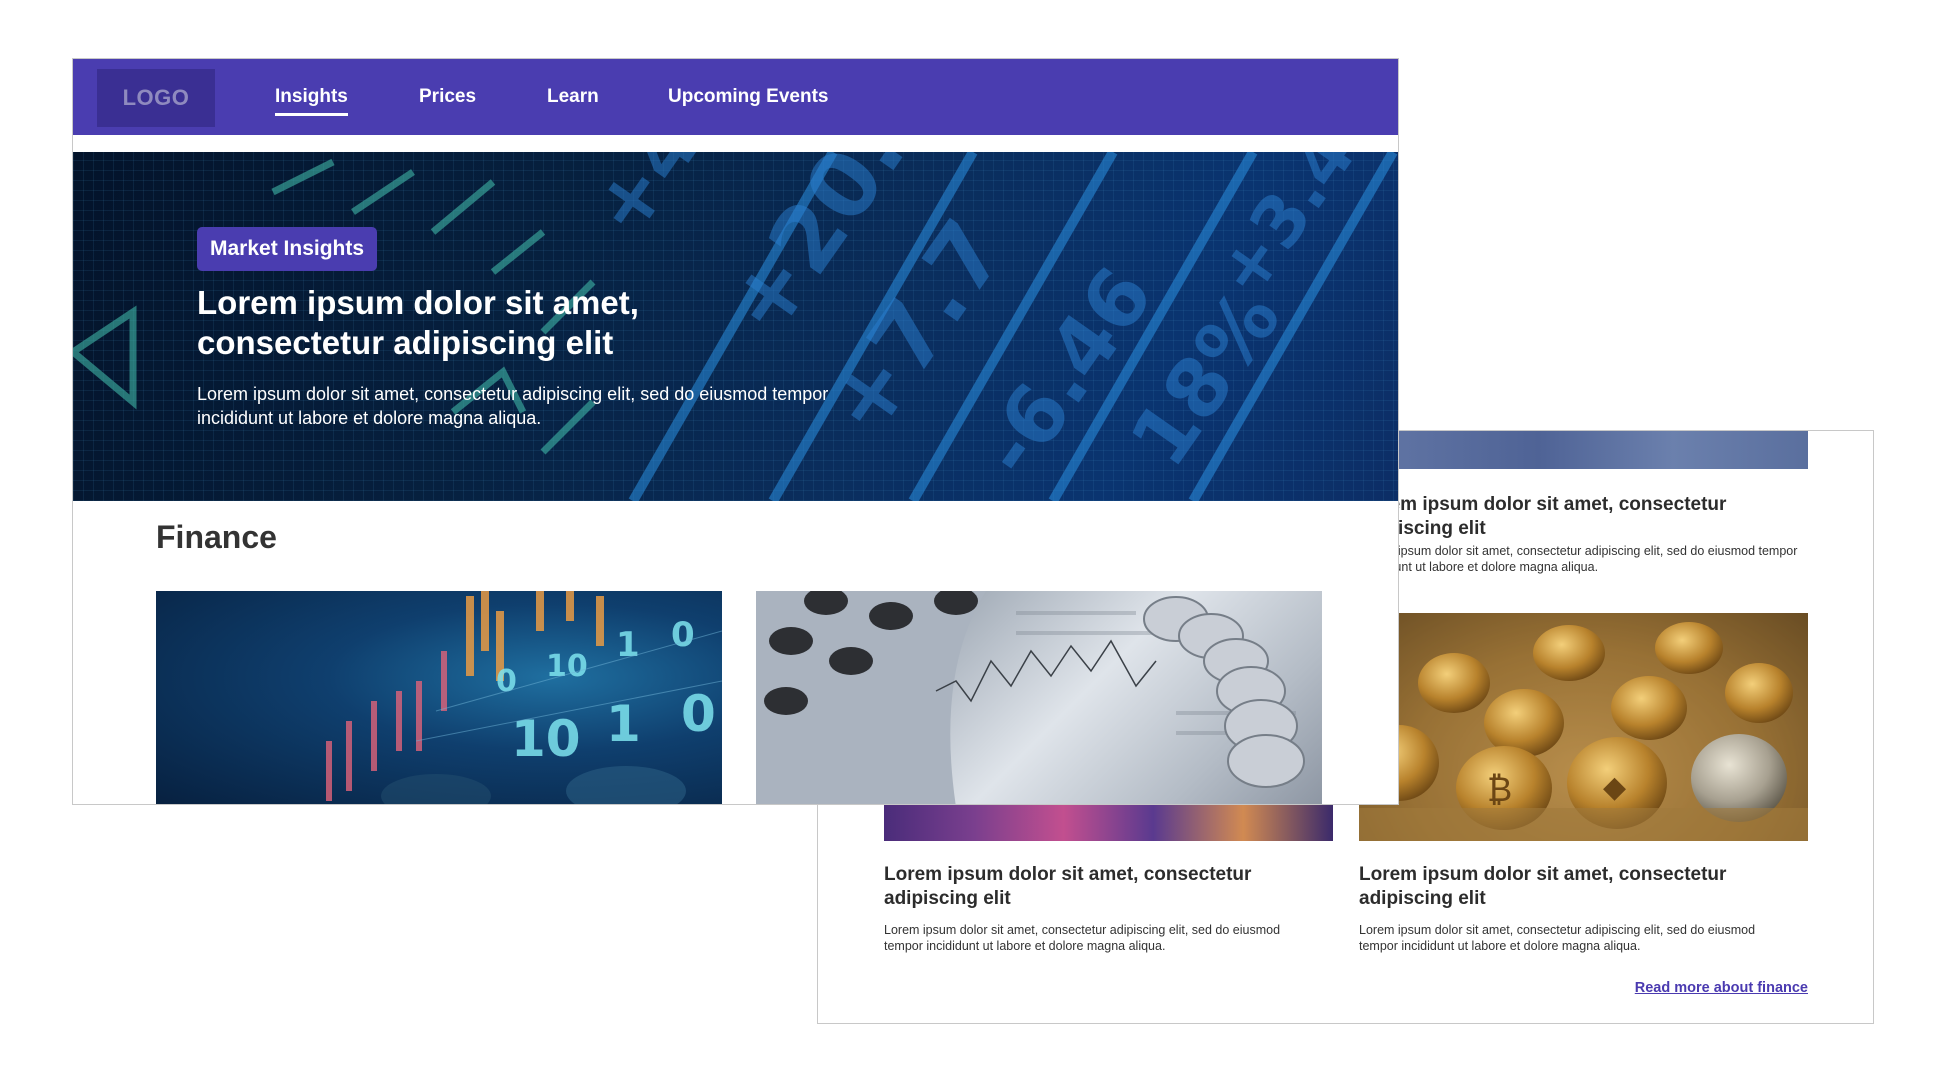 Image resolution: width=1940 pixels, height=1080 pixels. I want to click on nav-item-insights: Insights, so click(311, 101).